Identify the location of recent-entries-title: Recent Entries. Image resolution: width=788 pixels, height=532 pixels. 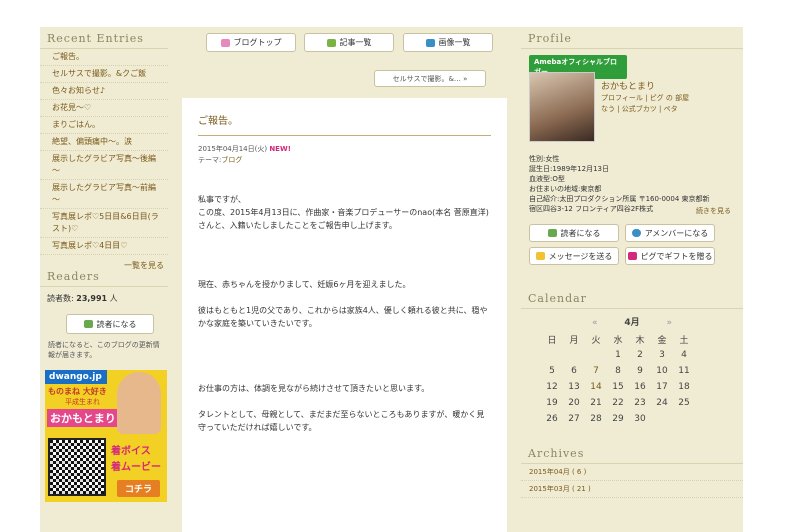
(104, 38).